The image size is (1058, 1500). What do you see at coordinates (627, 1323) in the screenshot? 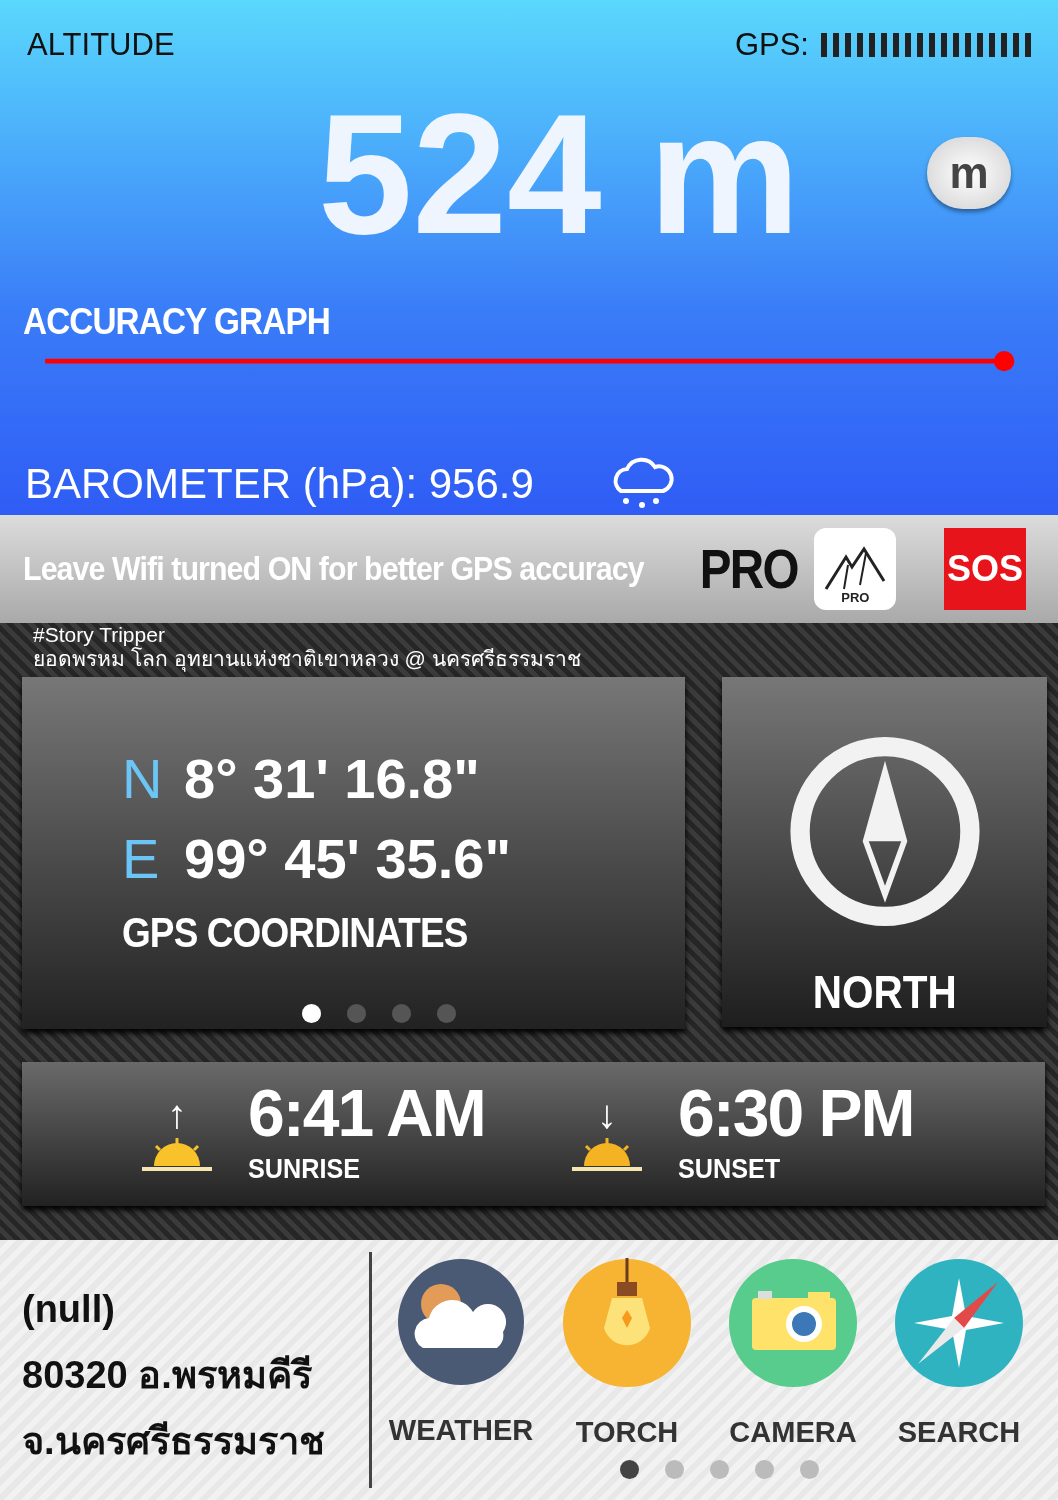
I see `torch-app-icon` at bounding box center [627, 1323].